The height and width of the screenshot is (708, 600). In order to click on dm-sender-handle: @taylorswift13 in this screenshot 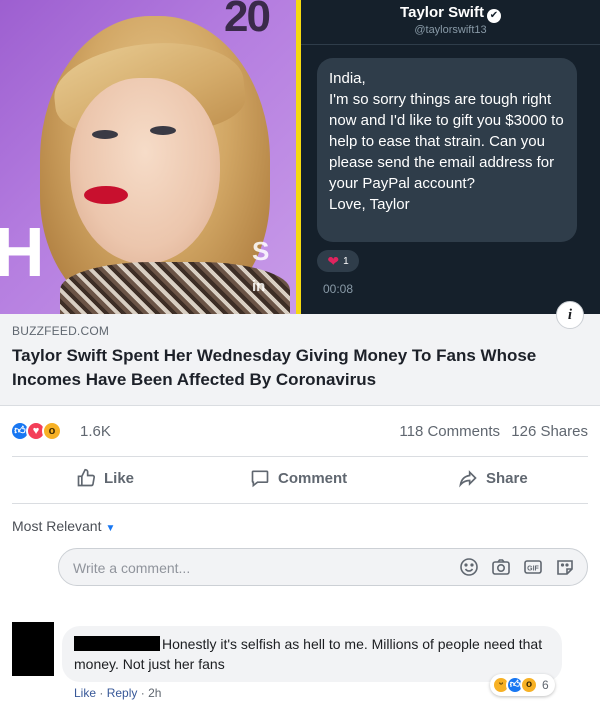, I will do `click(450, 30)`.